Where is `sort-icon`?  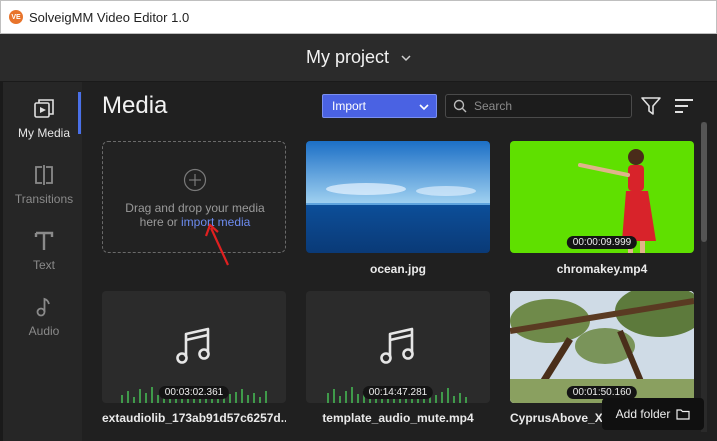 sort-icon is located at coordinates (684, 106).